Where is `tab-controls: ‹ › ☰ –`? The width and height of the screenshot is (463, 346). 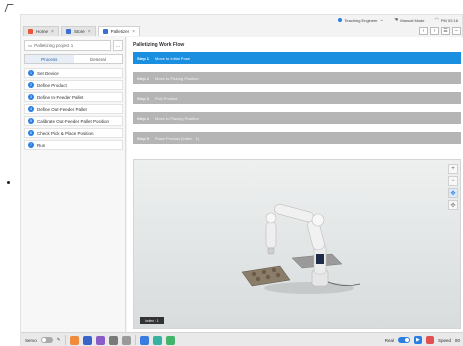
tab-controls: ‹ › ☰ – is located at coordinates (441, 31).